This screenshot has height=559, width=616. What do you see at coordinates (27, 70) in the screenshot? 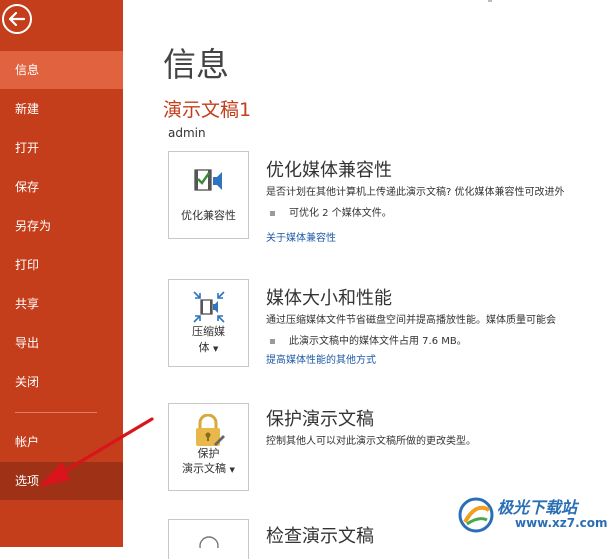
I see `sidebar-item-label: 信息` at bounding box center [27, 70].